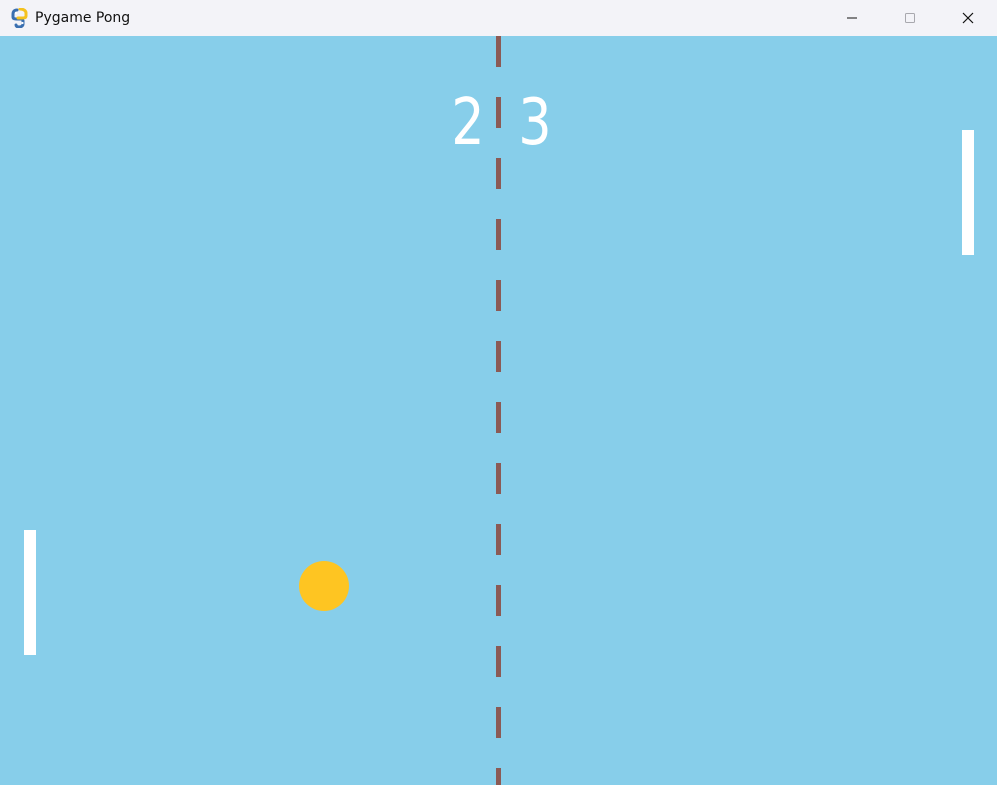 This screenshot has height=785, width=997. I want to click on close-icon, so click(968, 18).